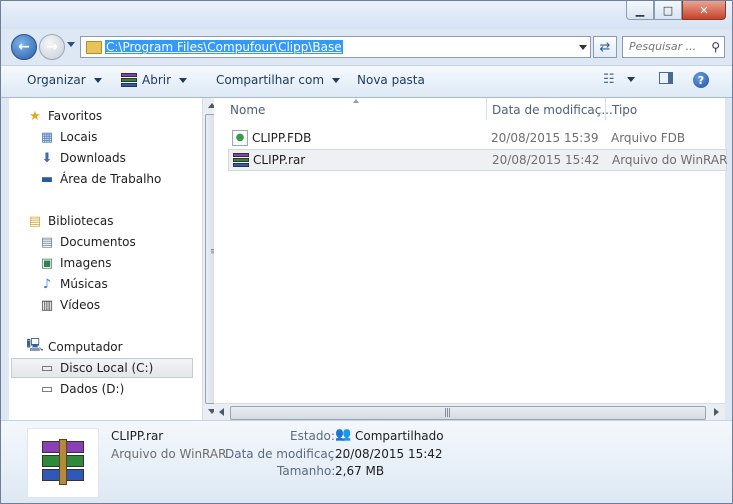  I want to click on share-button: Compartilhar com, so click(278, 80).